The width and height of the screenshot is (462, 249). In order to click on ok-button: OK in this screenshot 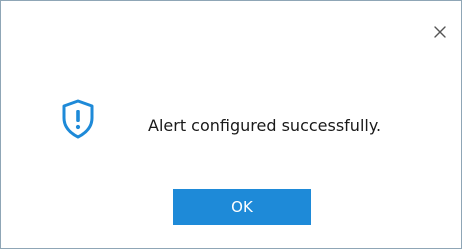, I will do `click(242, 207)`.